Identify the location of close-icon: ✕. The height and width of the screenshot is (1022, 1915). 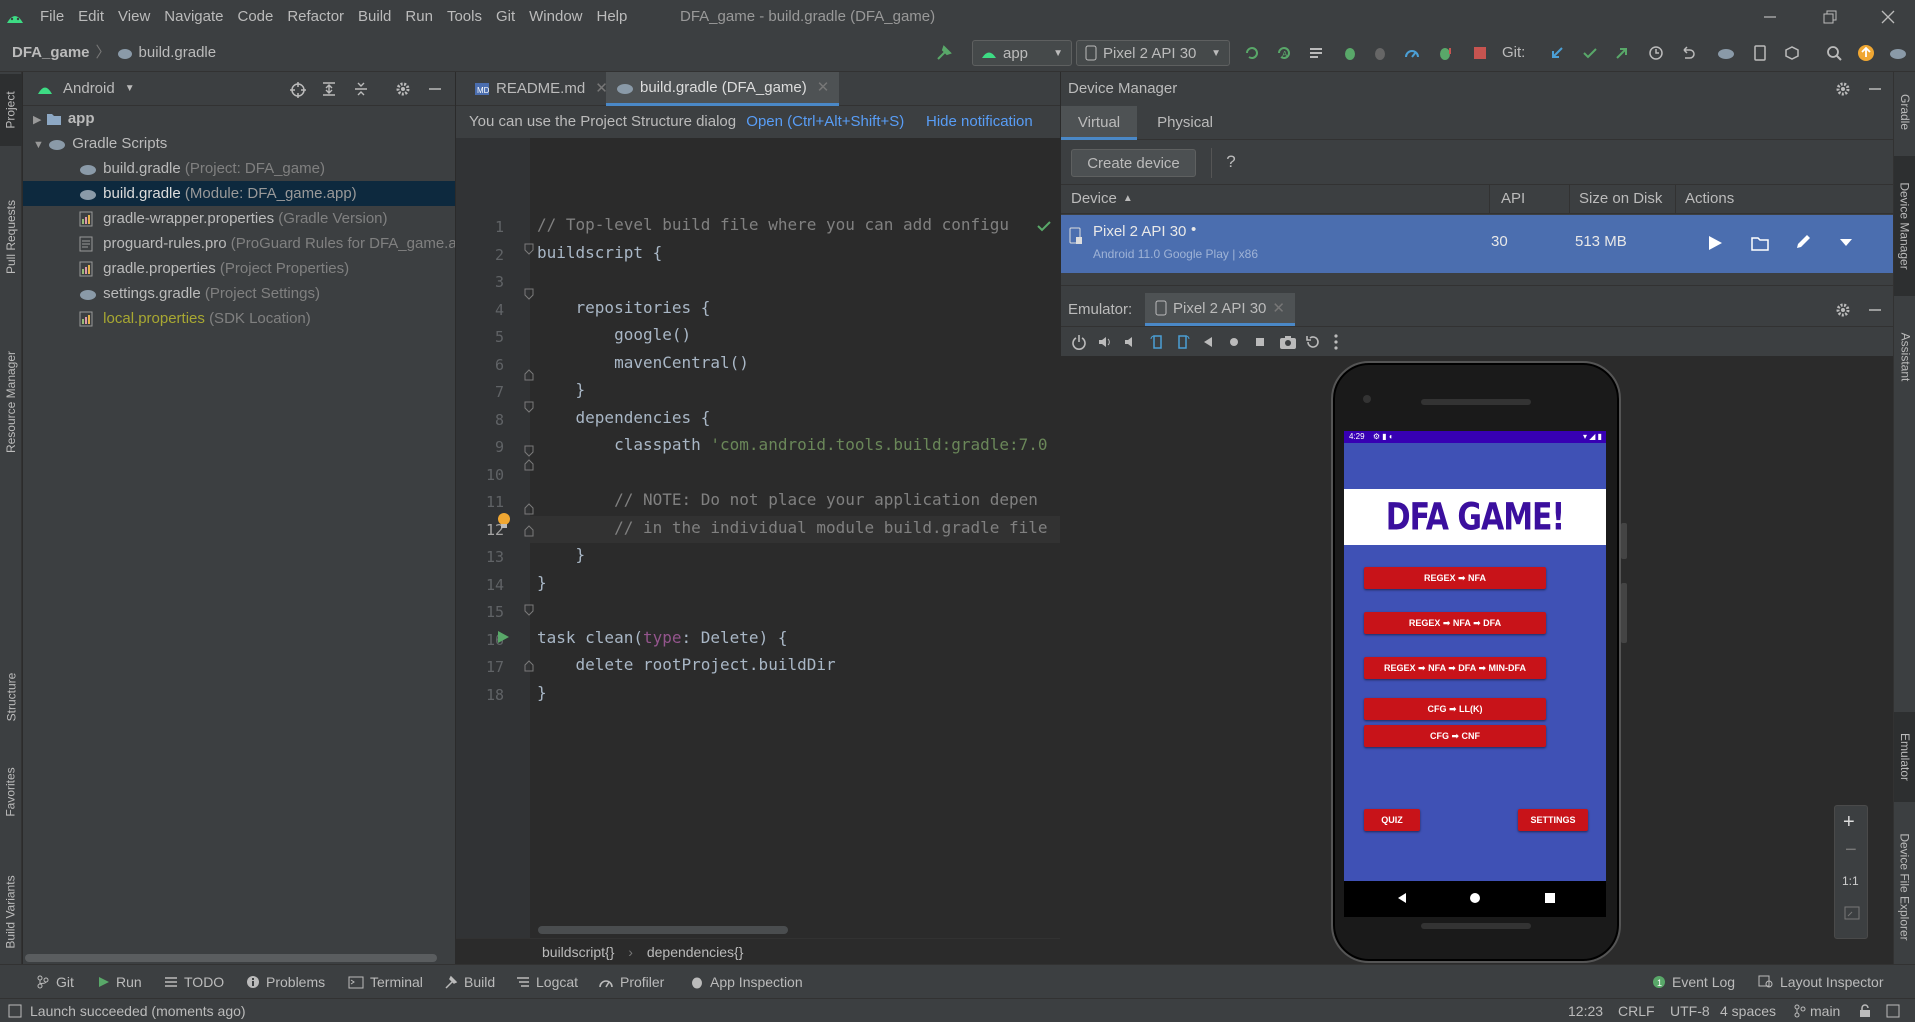
(823, 88).